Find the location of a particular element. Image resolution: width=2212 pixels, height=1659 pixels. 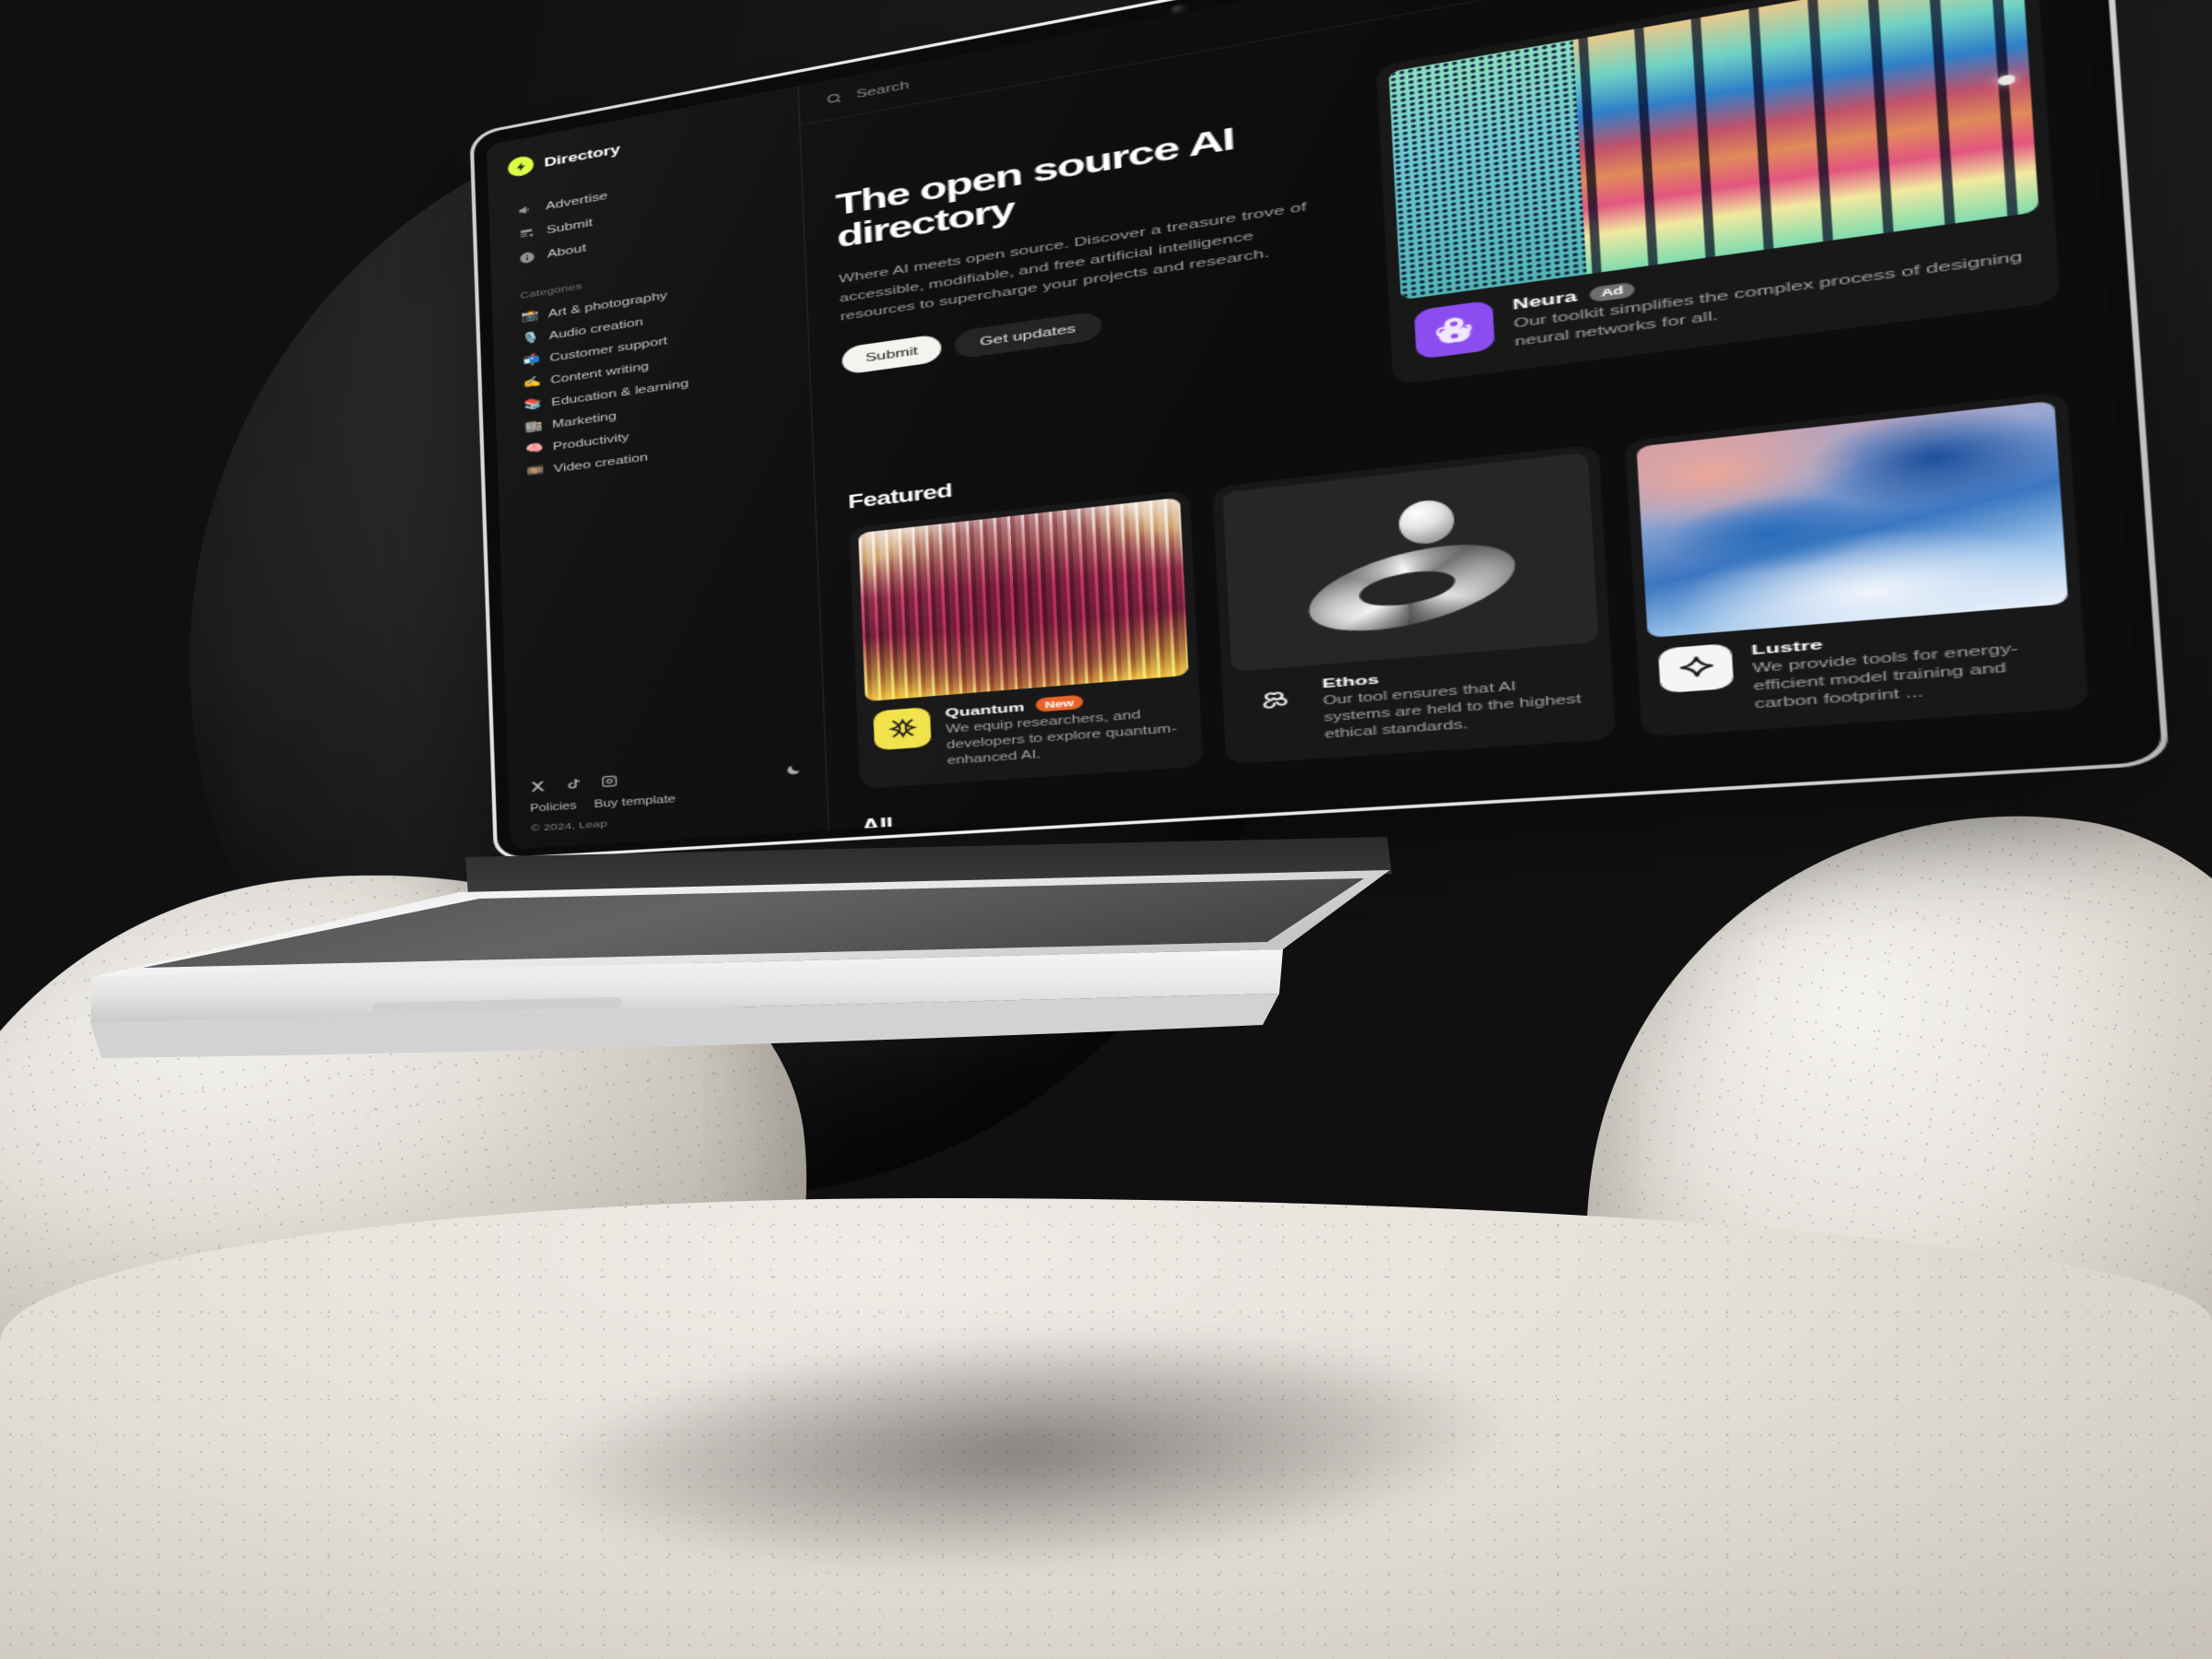

tiktok-icon is located at coordinates (573, 784).